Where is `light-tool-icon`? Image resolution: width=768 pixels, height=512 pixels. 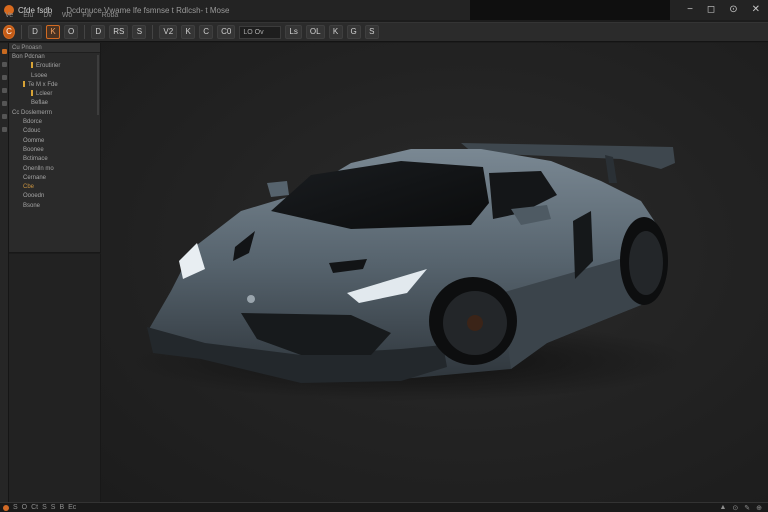
light-tool-icon is located at coordinates (4, 116).